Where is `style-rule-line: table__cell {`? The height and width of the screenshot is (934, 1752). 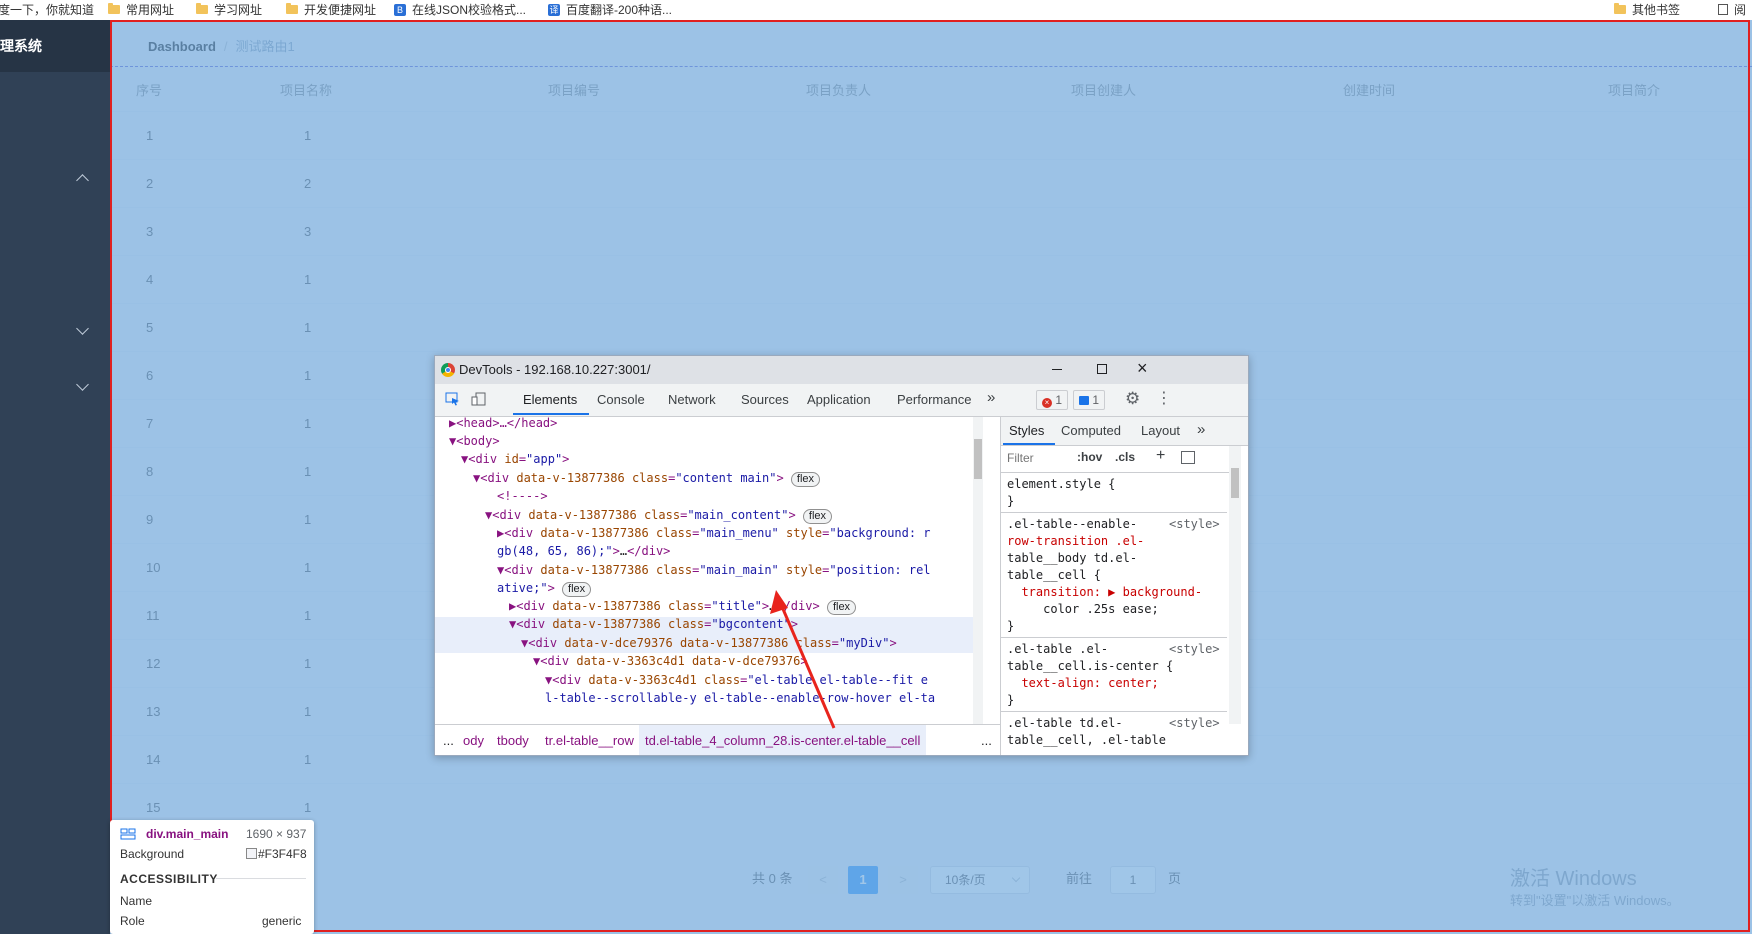
style-rule-line: table__cell { is located at coordinates (1054, 575).